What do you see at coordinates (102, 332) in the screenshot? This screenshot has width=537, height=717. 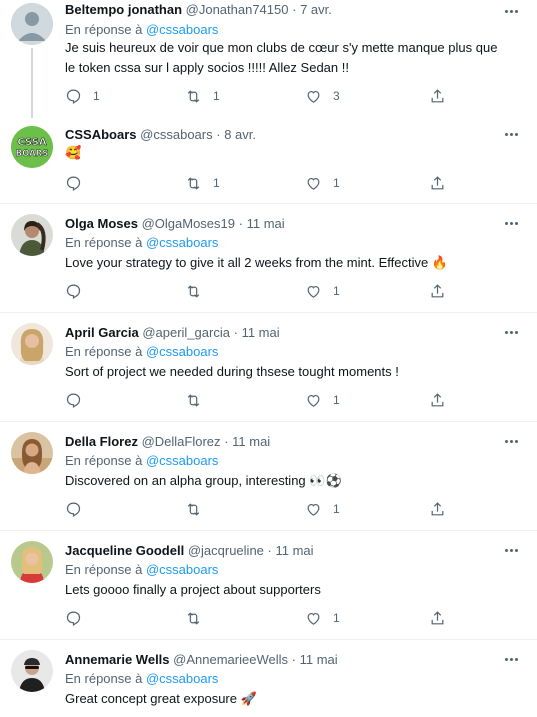 I see `display-name: April Garcia` at bounding box center [102, 332].